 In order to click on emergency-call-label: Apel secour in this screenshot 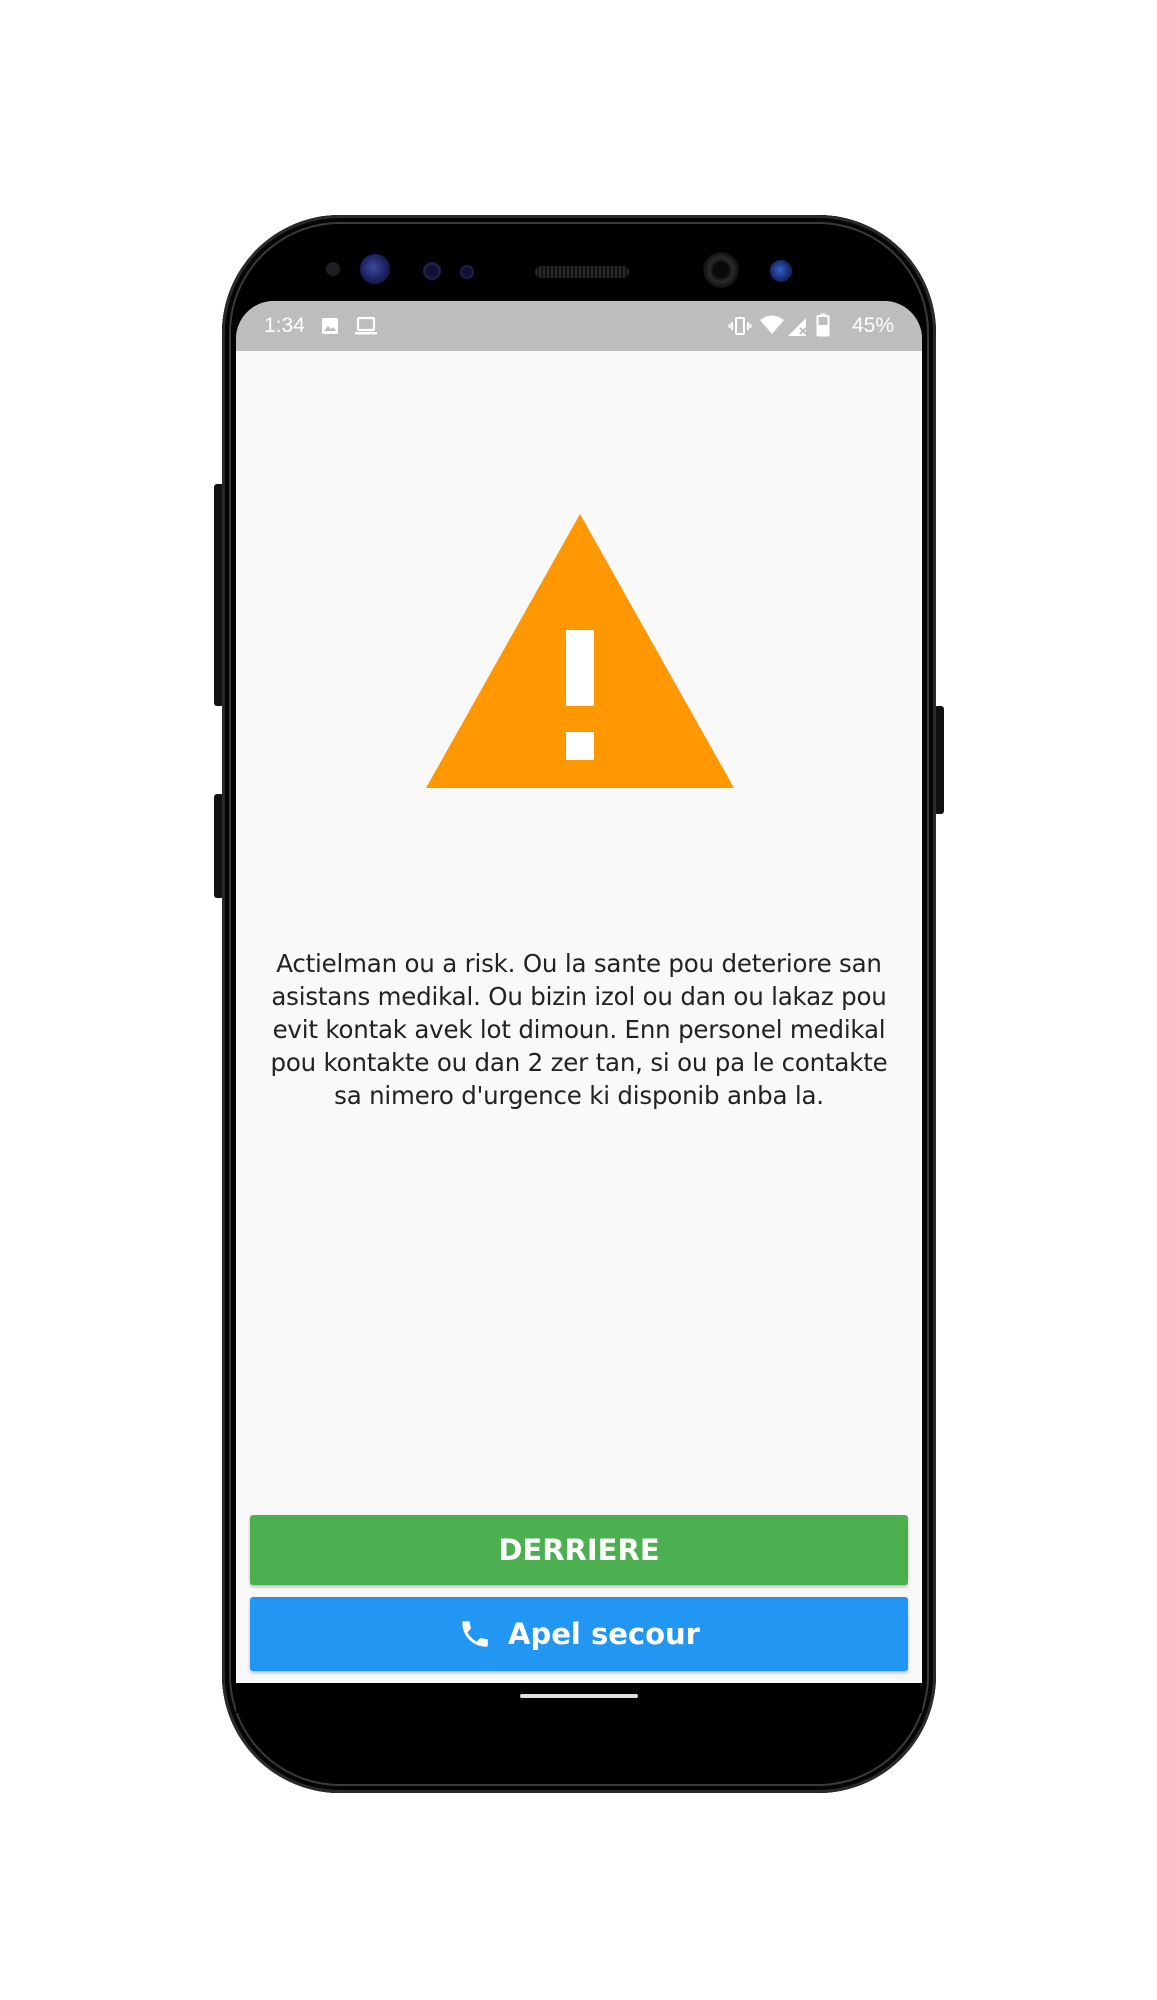, I will do `click(604, 1634)`.